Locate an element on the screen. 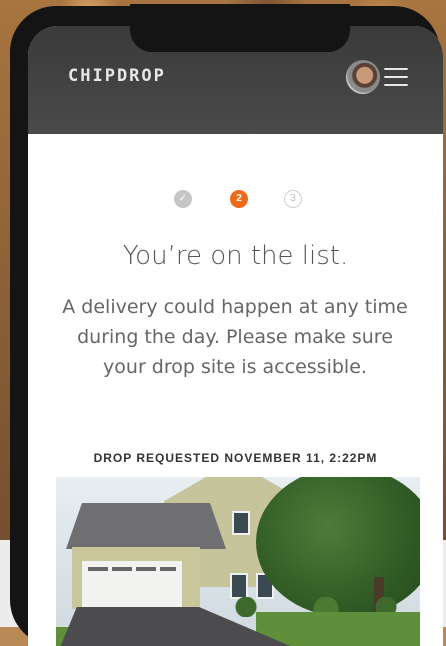 This screenshot has height=646, width=446. step-2-current: 2 is located at coordinates (239, 199).